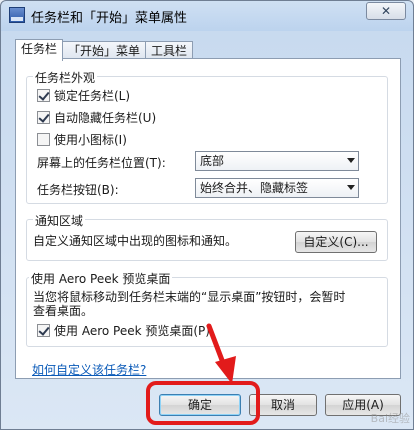 Image resolution: width=414 pixels, height=430 pixels. Describe the element at coordinates (104, 50) in the screenshot. I see `tab-strip: 任务栏 「开始」菜单 工具栏` at that location.